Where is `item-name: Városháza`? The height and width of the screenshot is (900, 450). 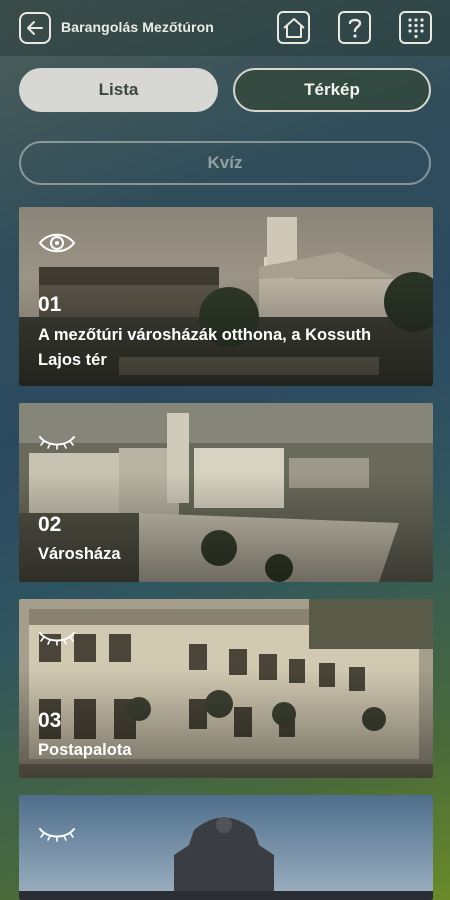 item-name: Városháza is located at coordinates (79, 554).